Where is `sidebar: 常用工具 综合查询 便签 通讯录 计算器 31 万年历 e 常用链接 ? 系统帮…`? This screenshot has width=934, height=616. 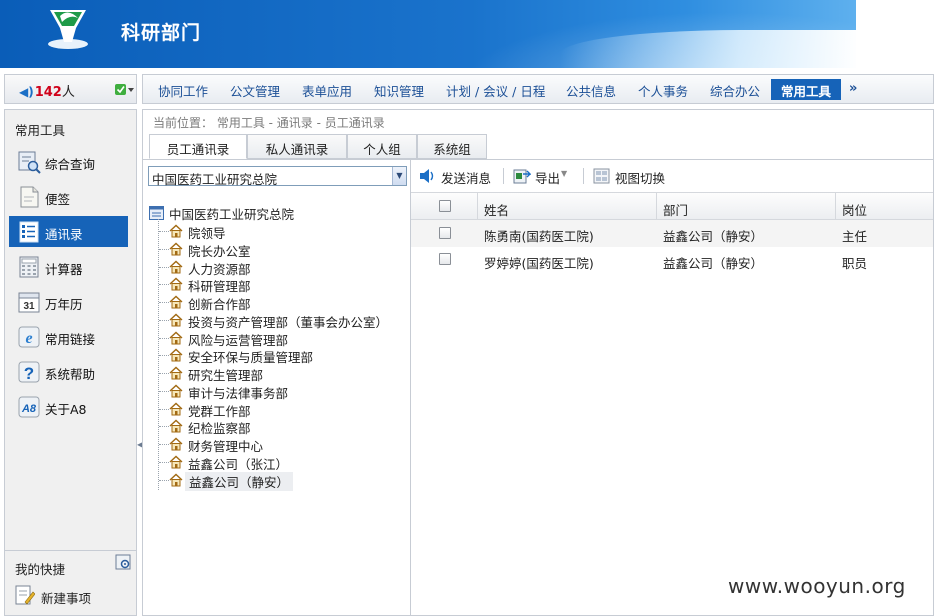
sidebar: 常用工具 综合查询 便签 通讯录 计算器 31 万年历 e 常用链接 ? 系统帮… is located at coordinates (70, 362).